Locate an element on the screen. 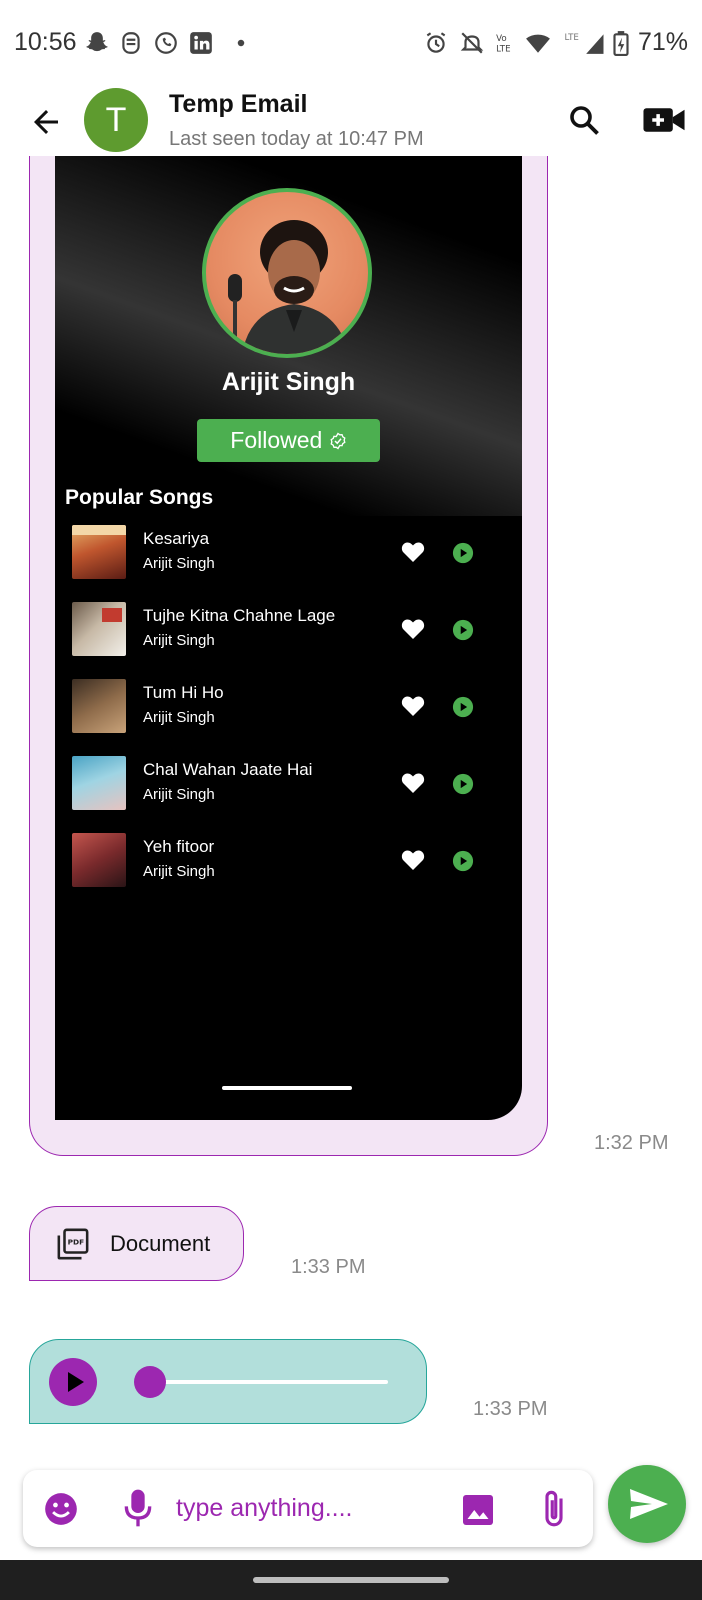 The image size is (702, 1600). followed-label: Followed is located at coordinates (276, 440).